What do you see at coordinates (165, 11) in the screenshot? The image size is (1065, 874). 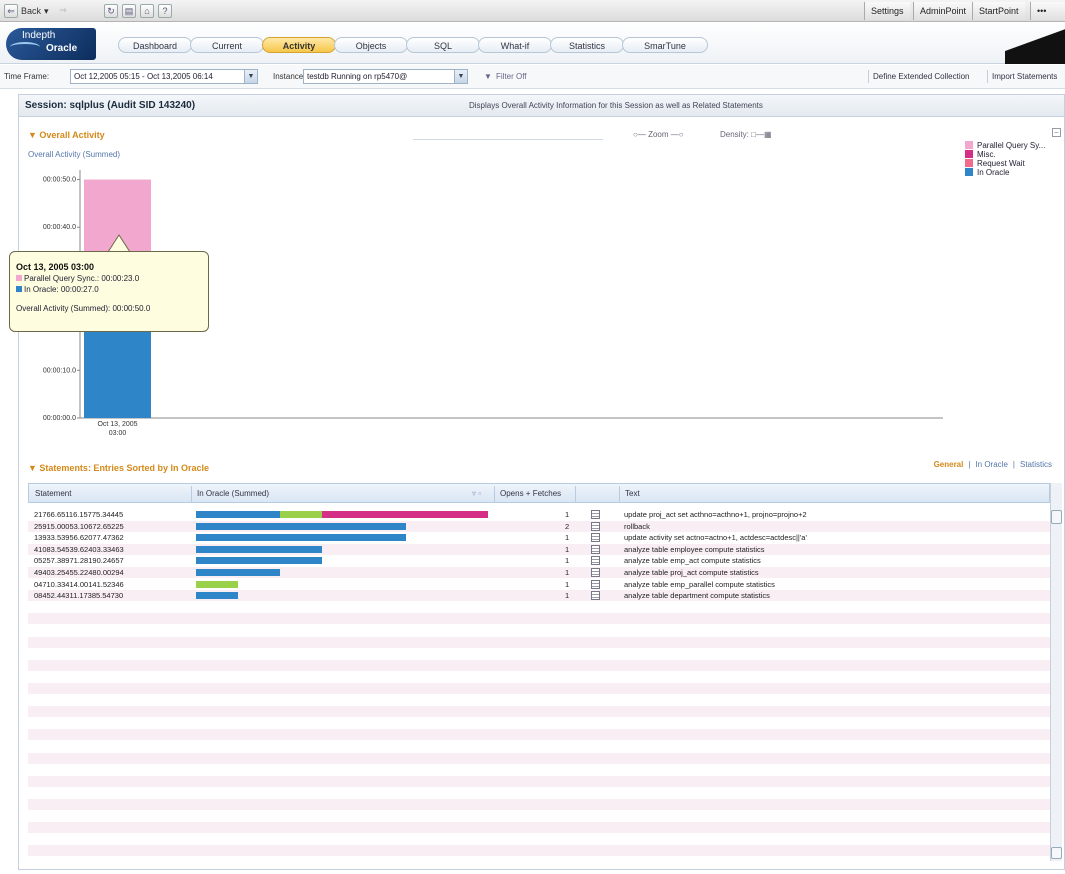 I see `help-icon: ?` at bounding box center [165, 11].